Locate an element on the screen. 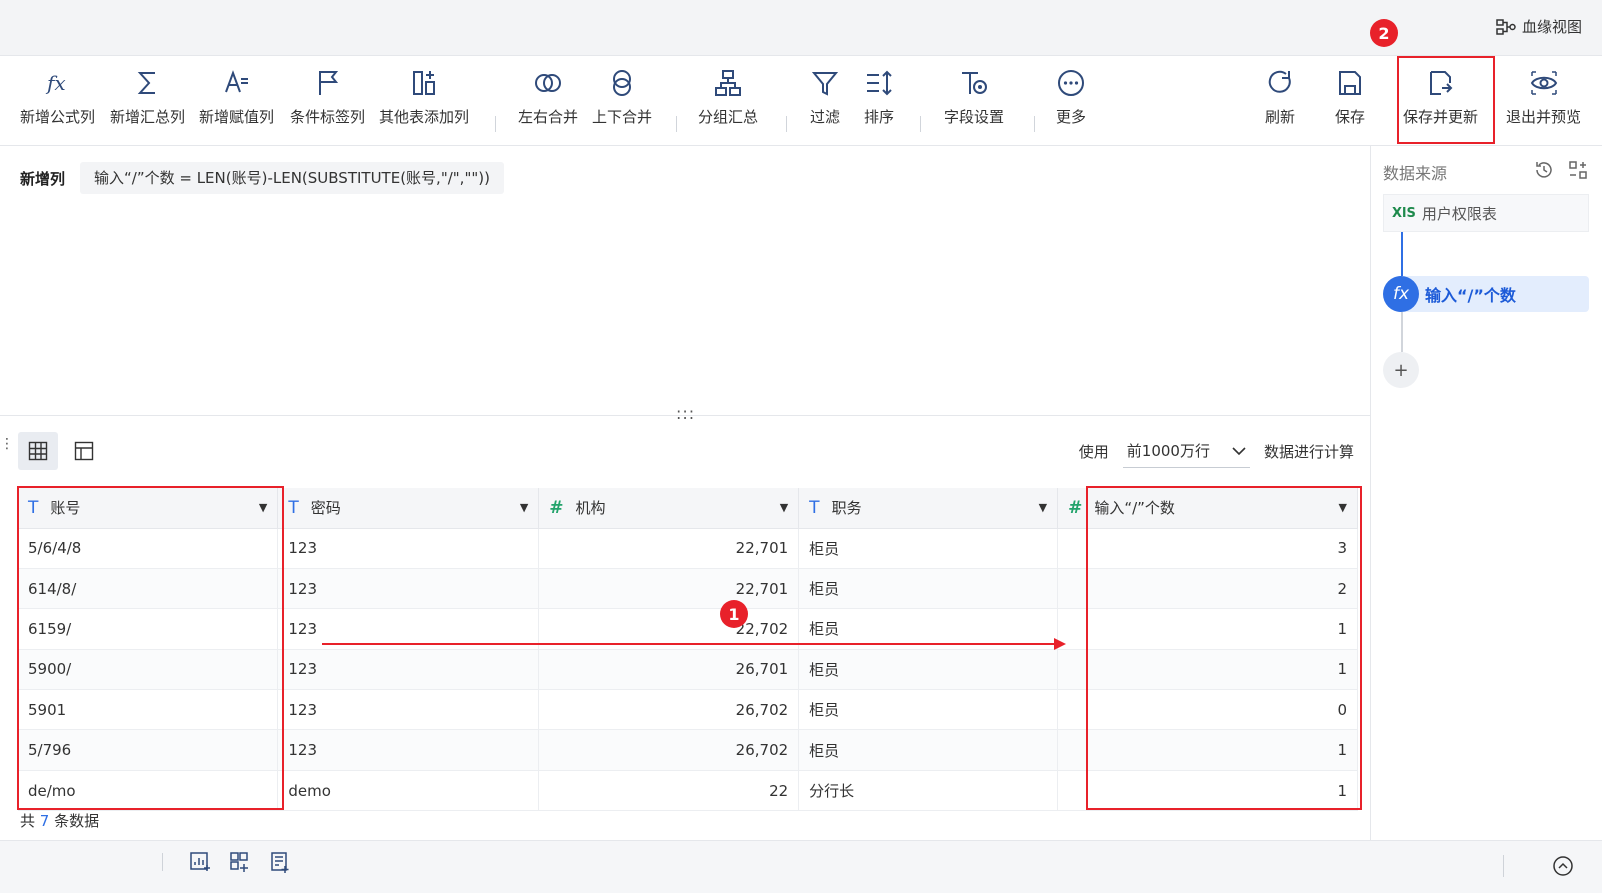  save-button: 保存 is located at coordinates (1350, 97).